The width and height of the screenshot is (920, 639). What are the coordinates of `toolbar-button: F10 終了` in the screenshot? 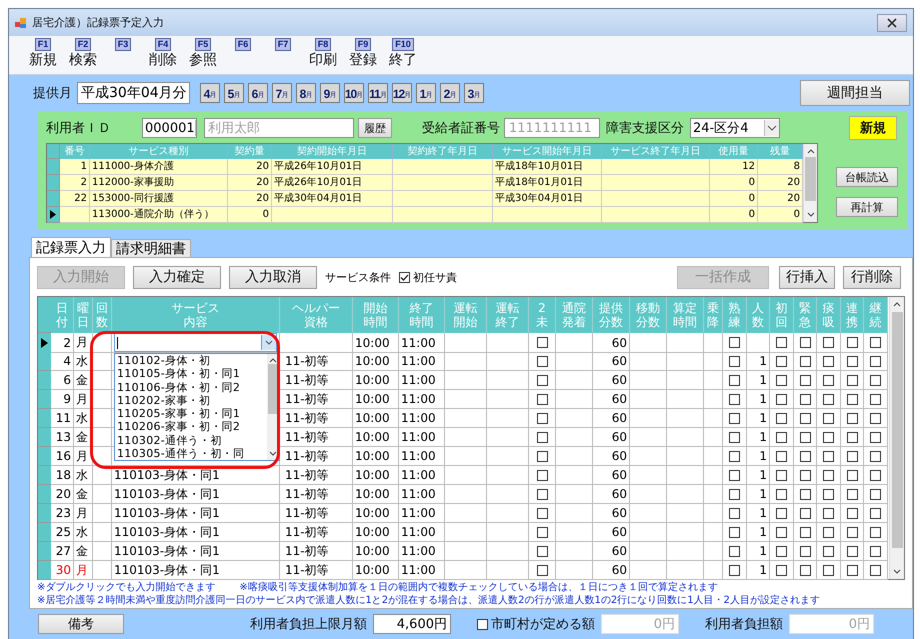 It's located at (403, 56).